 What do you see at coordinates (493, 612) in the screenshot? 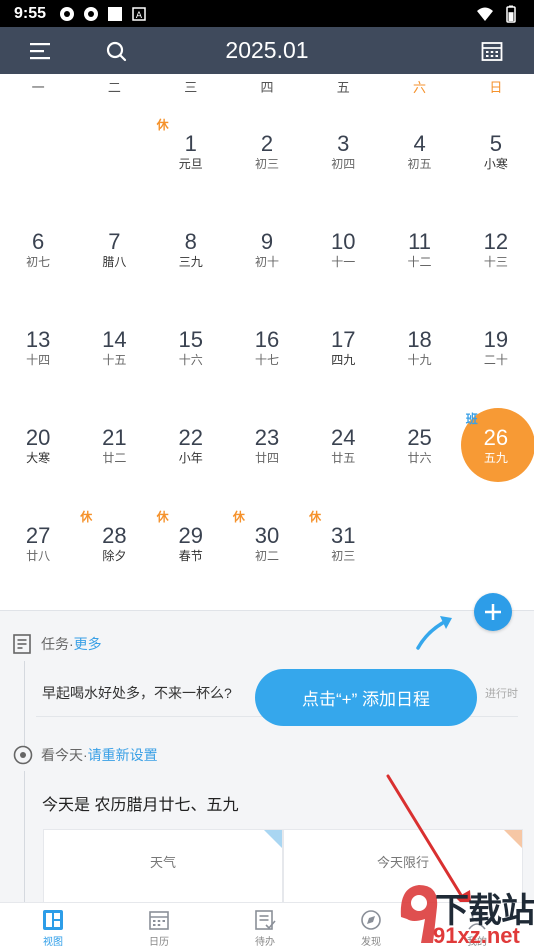
I see `add-event-button` at bounding box center [493, 612].